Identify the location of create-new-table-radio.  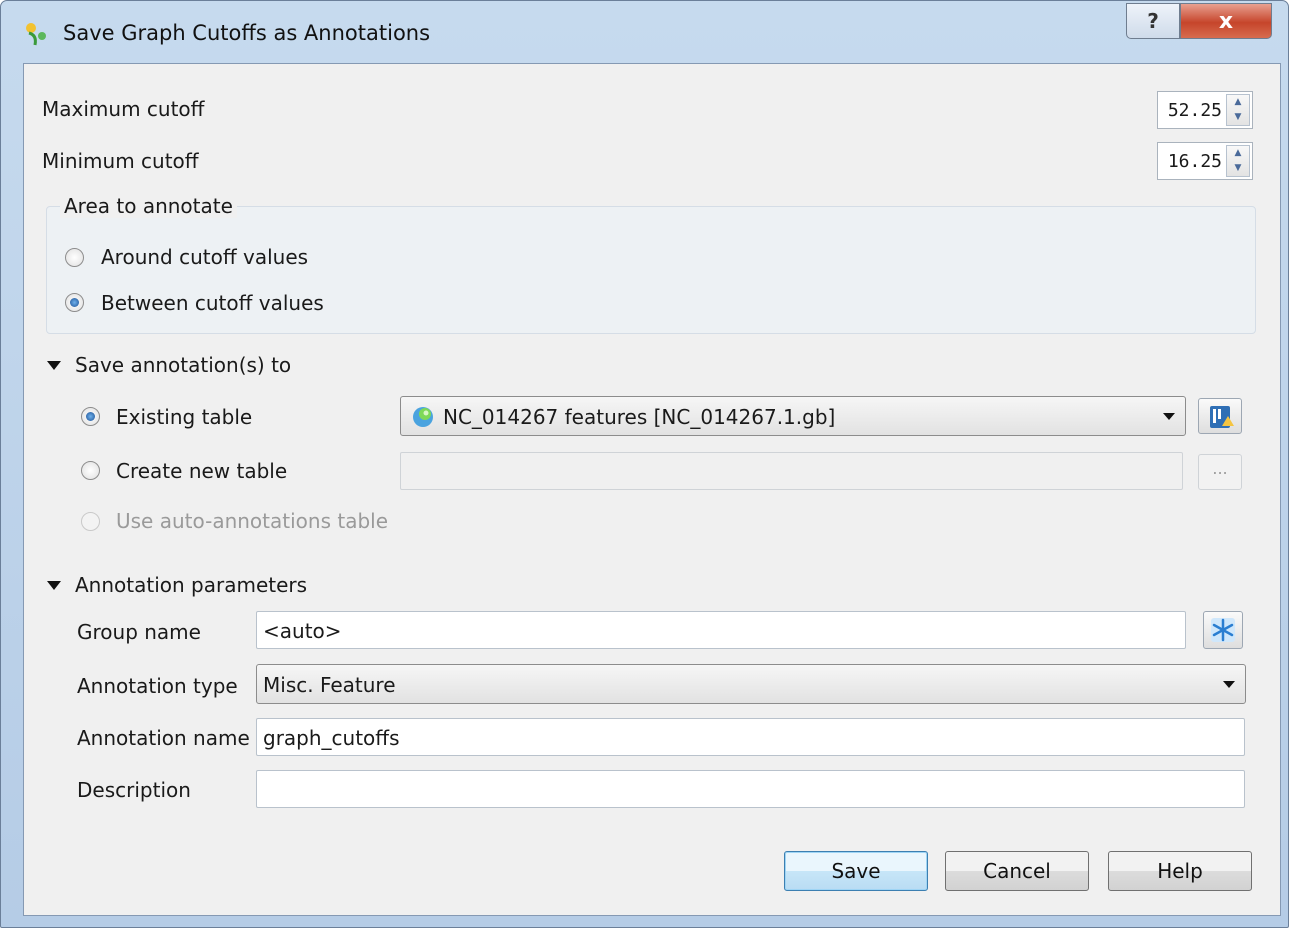
(90, 470).